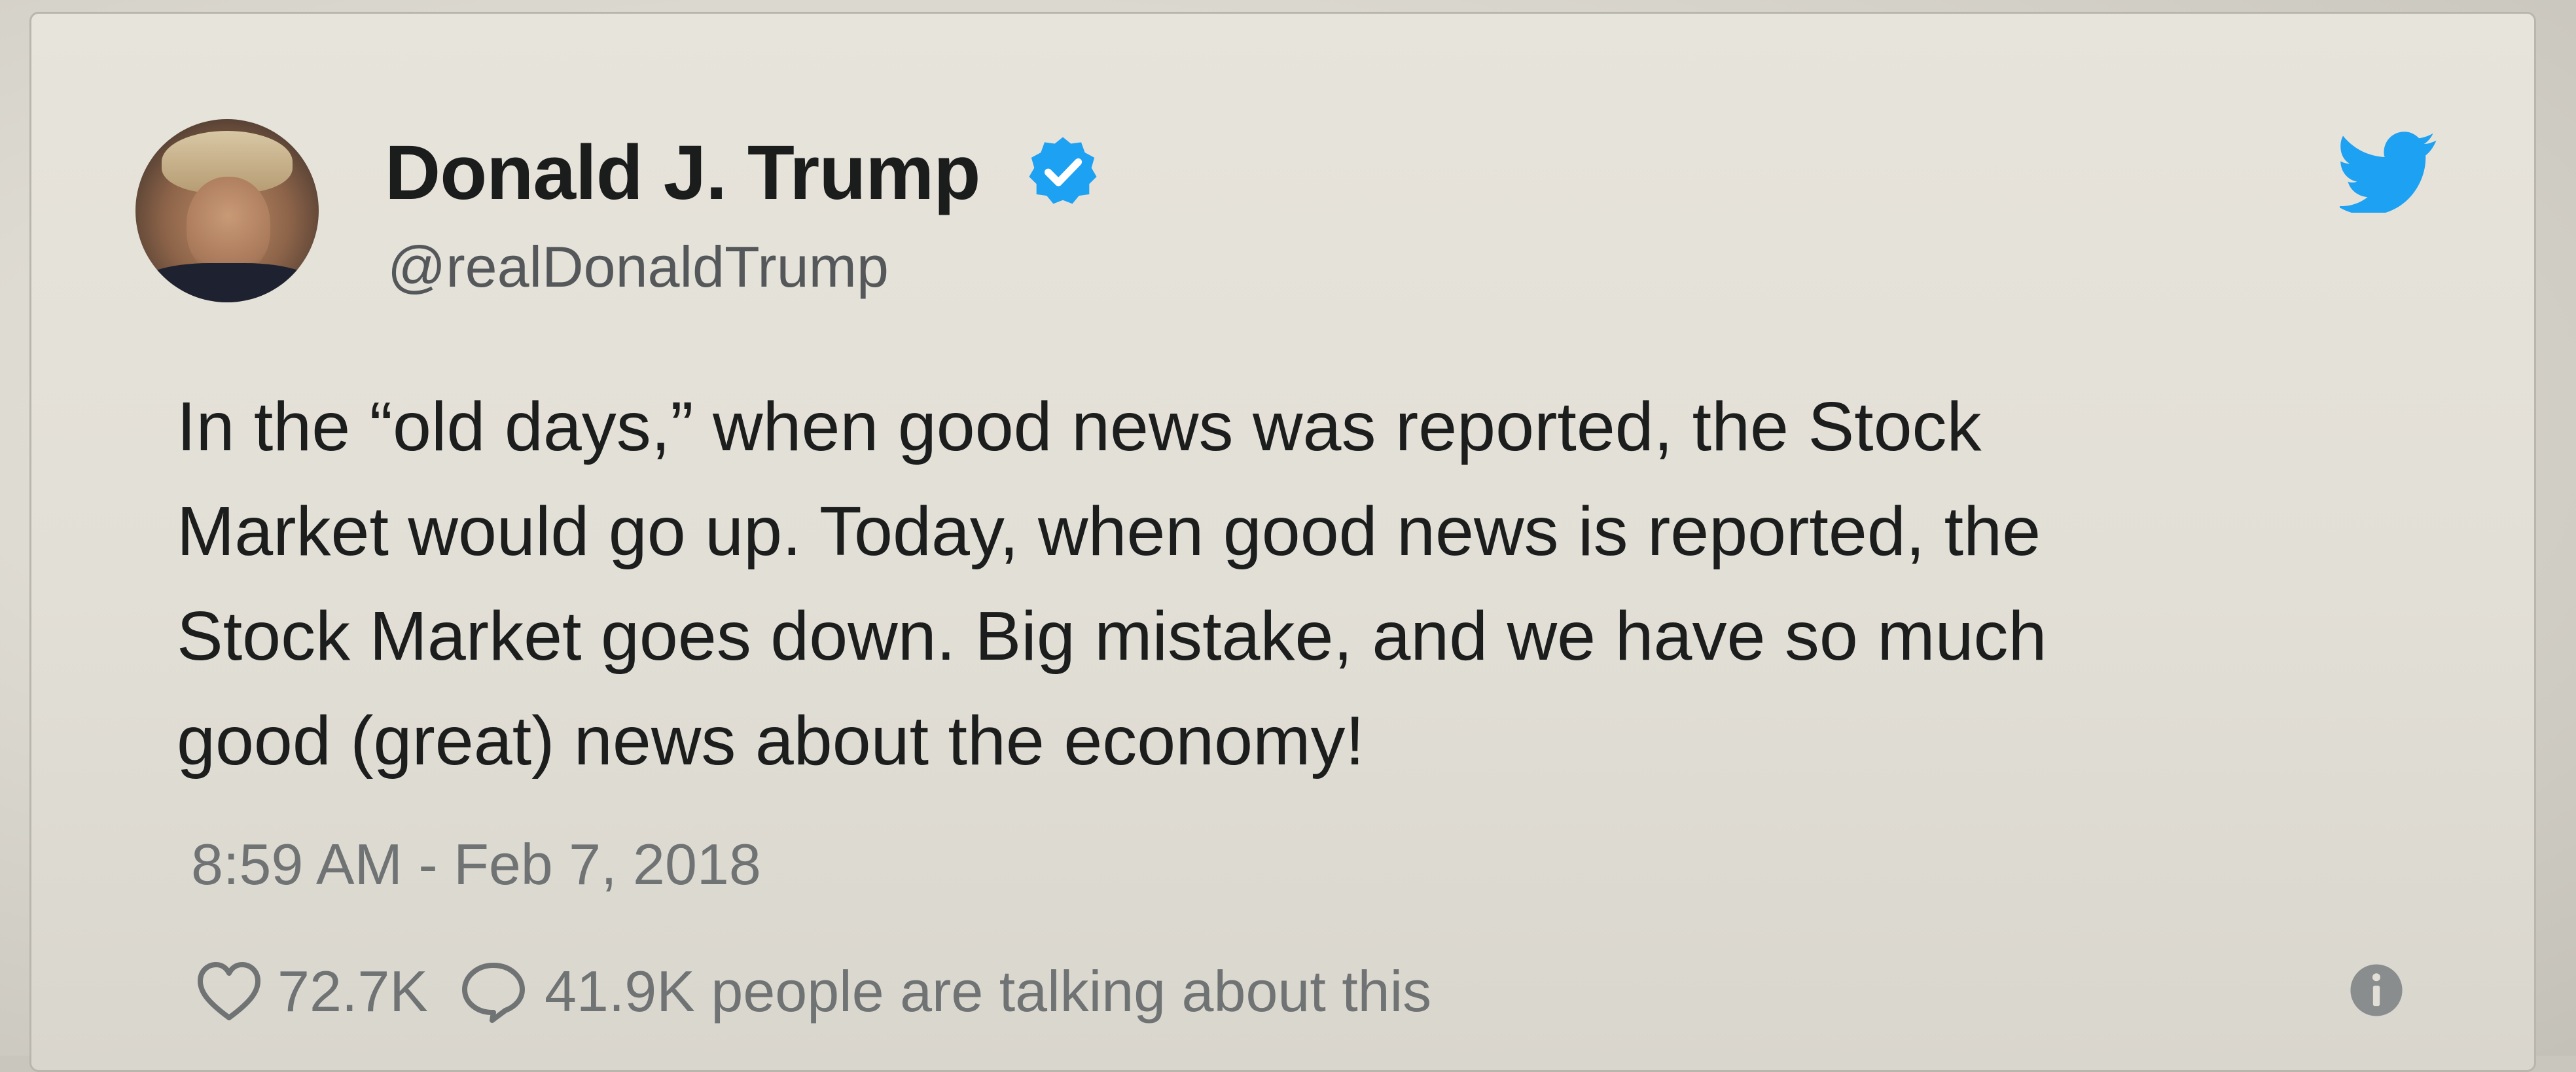 The image size is (2576, 1072). What do you see at coordinates (229, 992) in the screenshot?
I see `heart-icon` at bounding box center [229, 992].